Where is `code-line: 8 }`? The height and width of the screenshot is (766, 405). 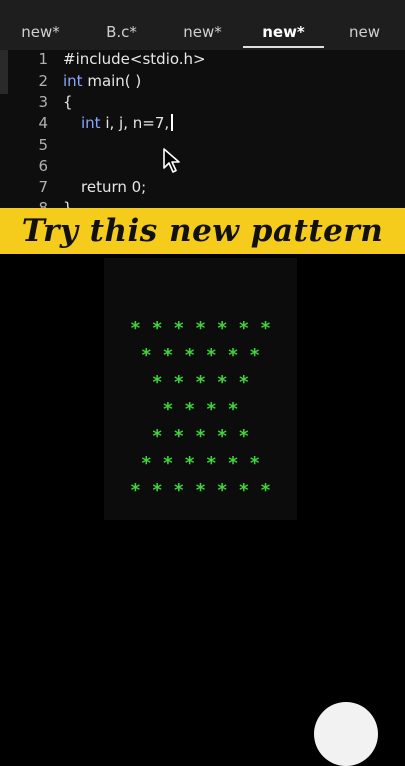 code-line: 8 } is located at coordinates (202, 203).